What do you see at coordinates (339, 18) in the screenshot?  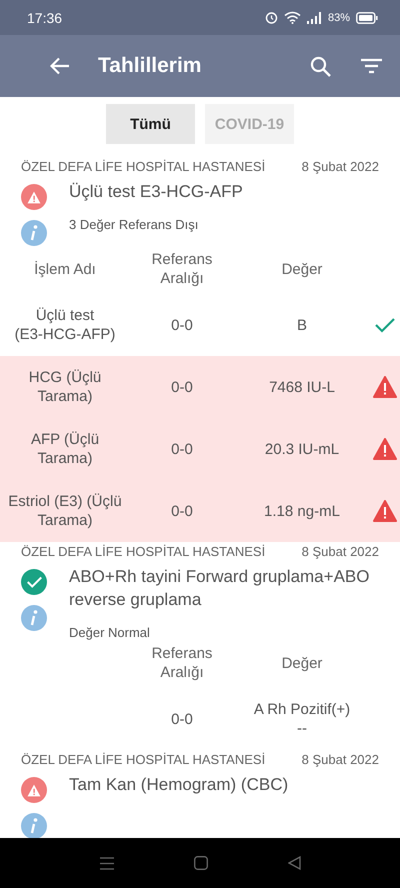 I see `battery-level: 83%` at bounding box center [339, 18].